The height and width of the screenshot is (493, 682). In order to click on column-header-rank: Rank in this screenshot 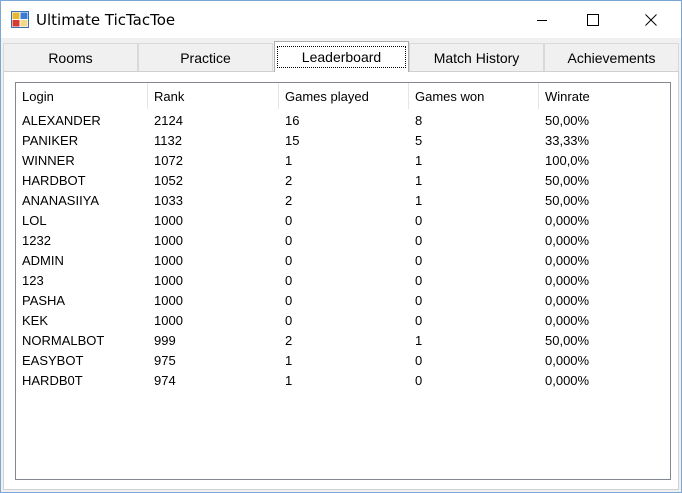, I will do `click(213, 96)`.